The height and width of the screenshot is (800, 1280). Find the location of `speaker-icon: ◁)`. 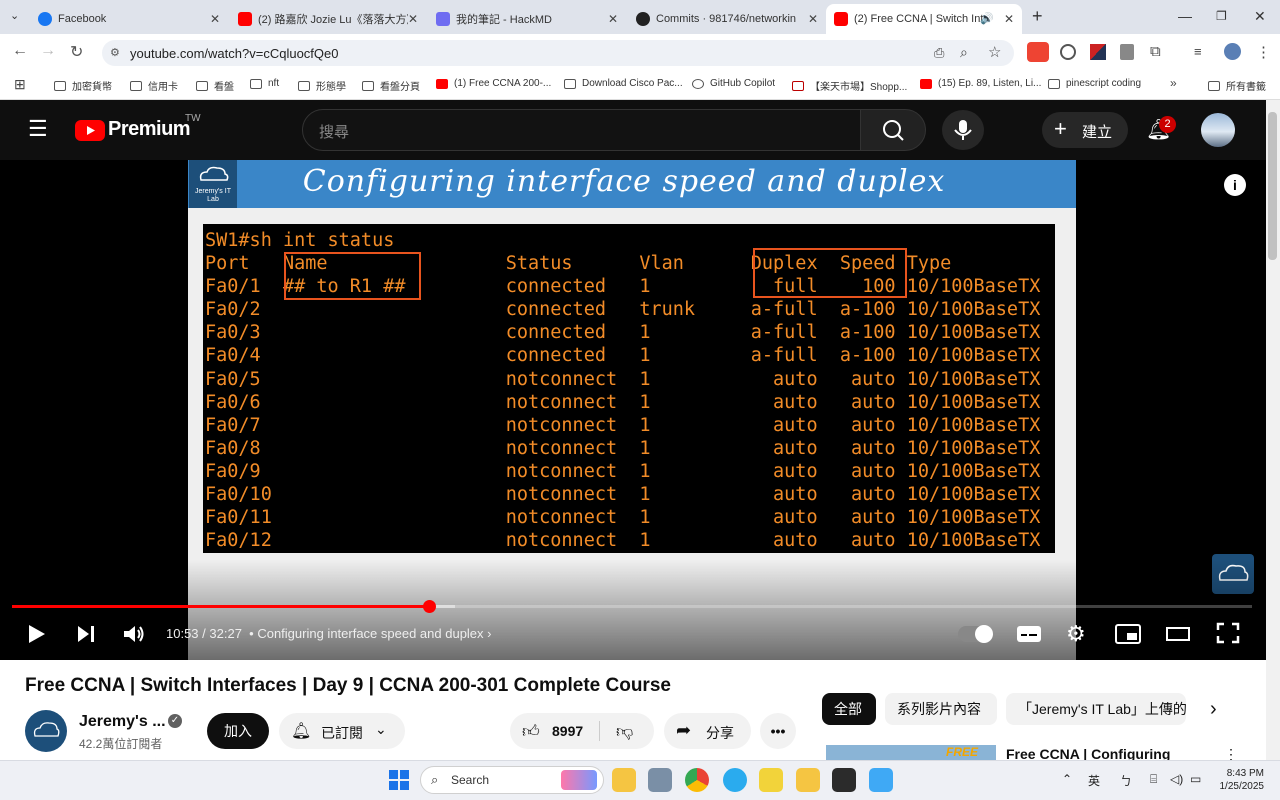

speaker-icon: ◁) is located at coordinates (1176, 779).